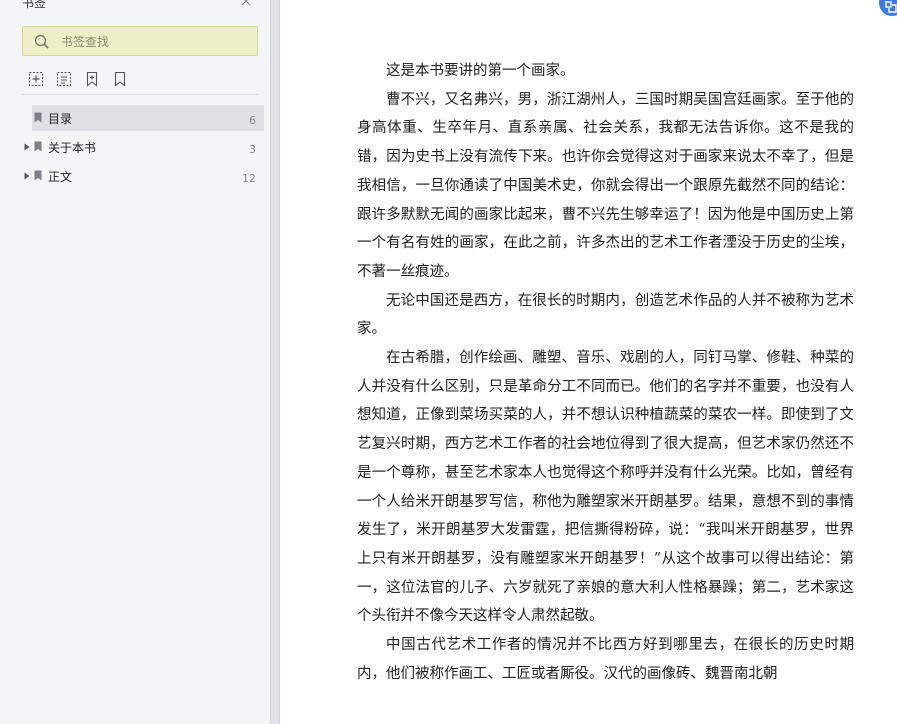 The width and height of the screenshot is (897, 724). I want to click on bookmark-item-page: 6, so click(252, 120).